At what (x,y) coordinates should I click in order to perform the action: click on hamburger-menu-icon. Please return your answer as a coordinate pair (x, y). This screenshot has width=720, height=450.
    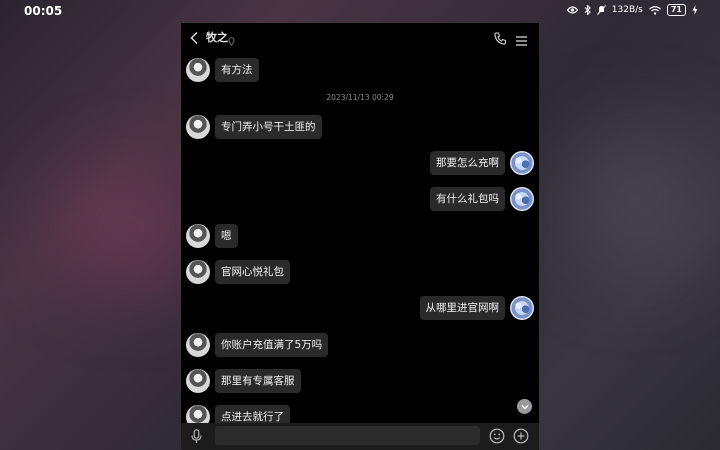
    Looking at the image, I should click on (521, 41).